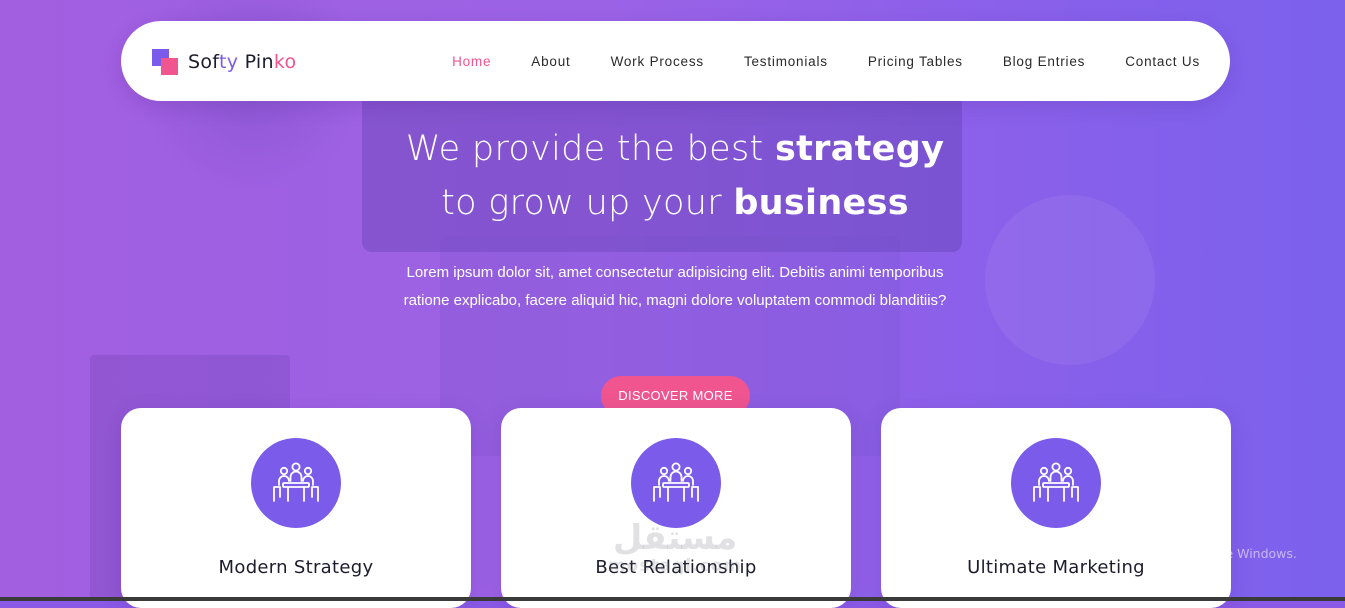 The image size is (1345, 608). I want to click on brand-name-part4: ko, so click(285, 62).